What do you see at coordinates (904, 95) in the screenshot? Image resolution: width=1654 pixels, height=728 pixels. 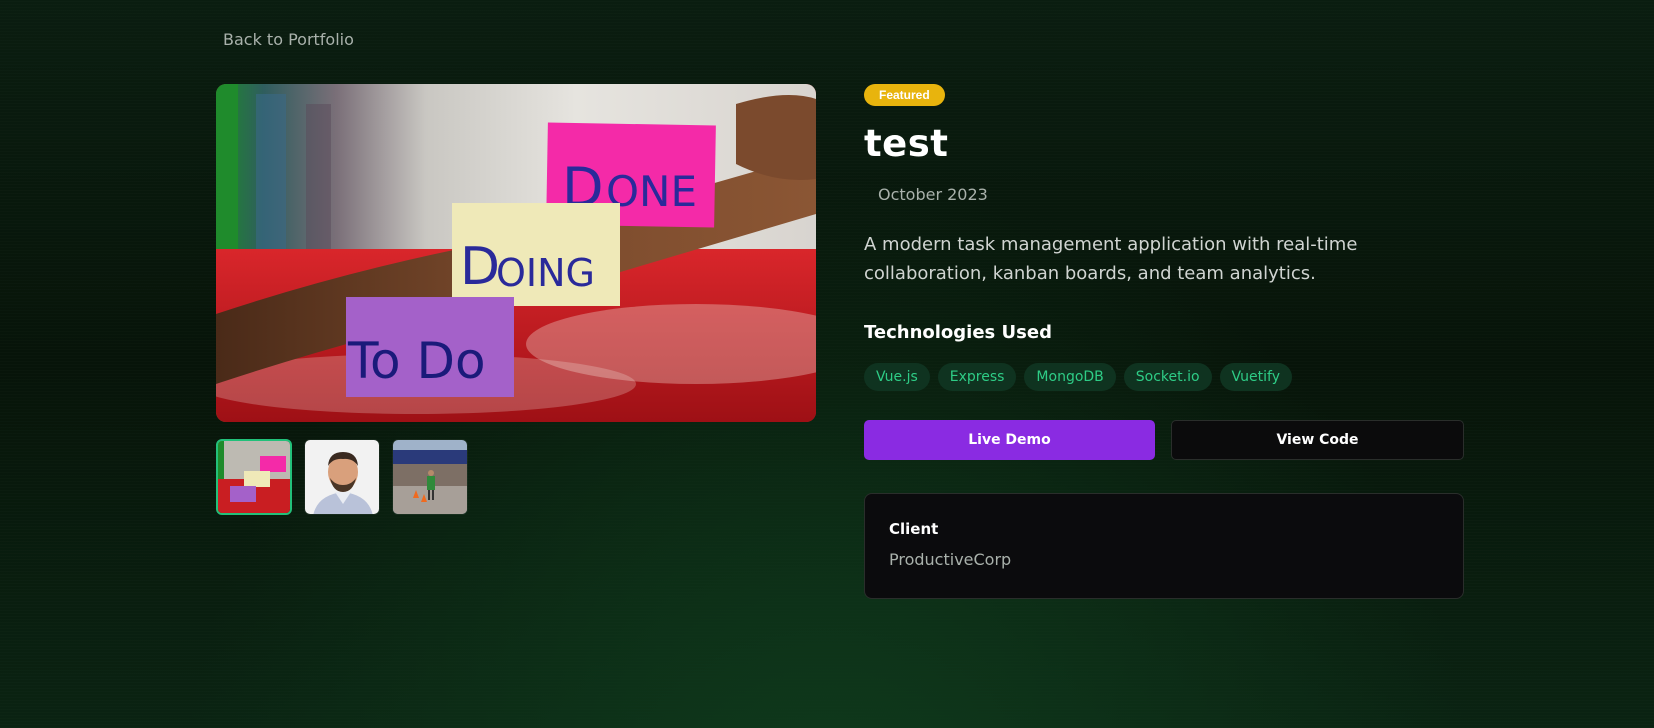 I see `featured-badge: Featured` at bounding box center [904, 95].